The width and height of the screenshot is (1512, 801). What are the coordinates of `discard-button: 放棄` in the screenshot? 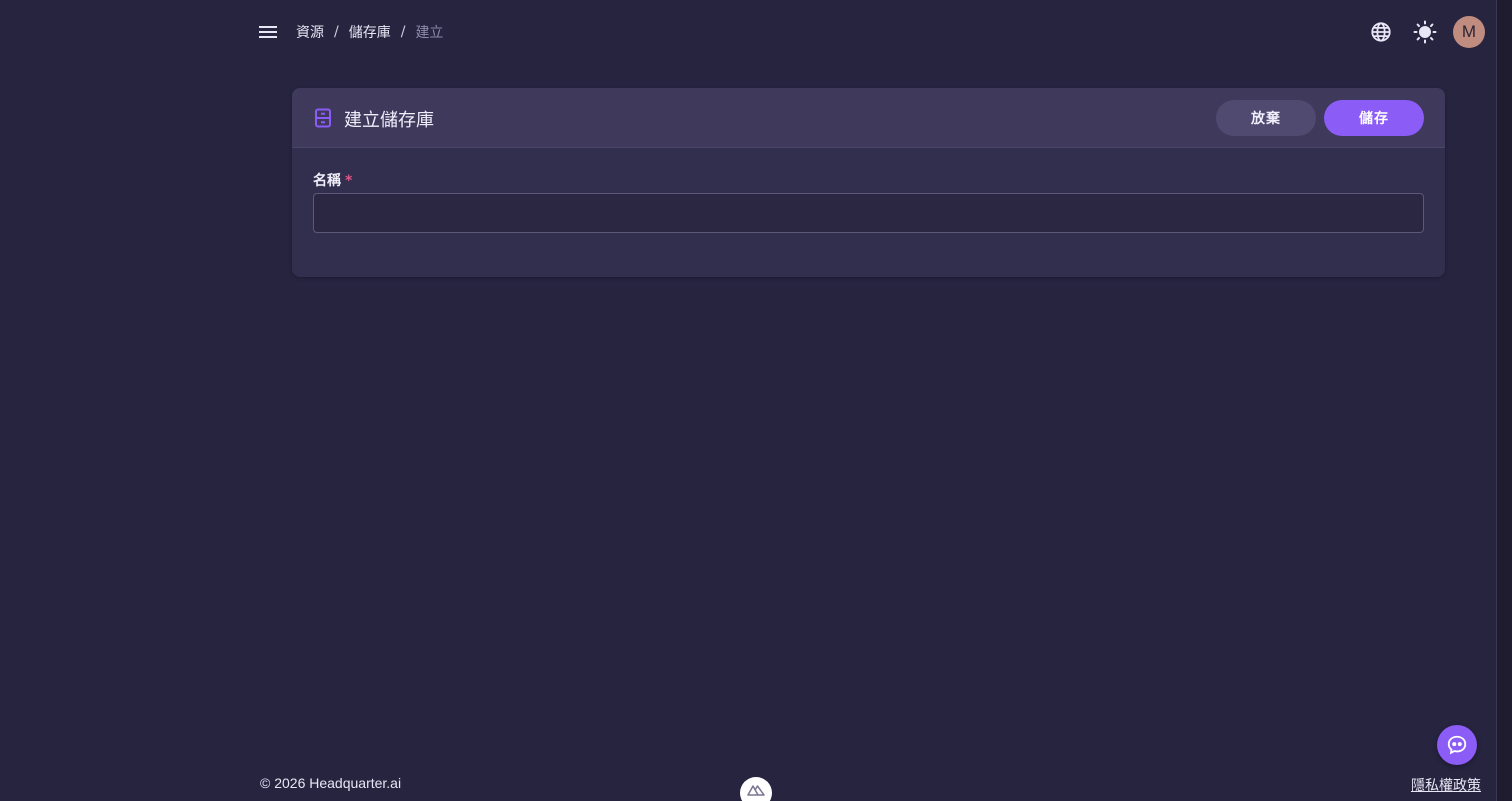 It's located at (1266, 118).